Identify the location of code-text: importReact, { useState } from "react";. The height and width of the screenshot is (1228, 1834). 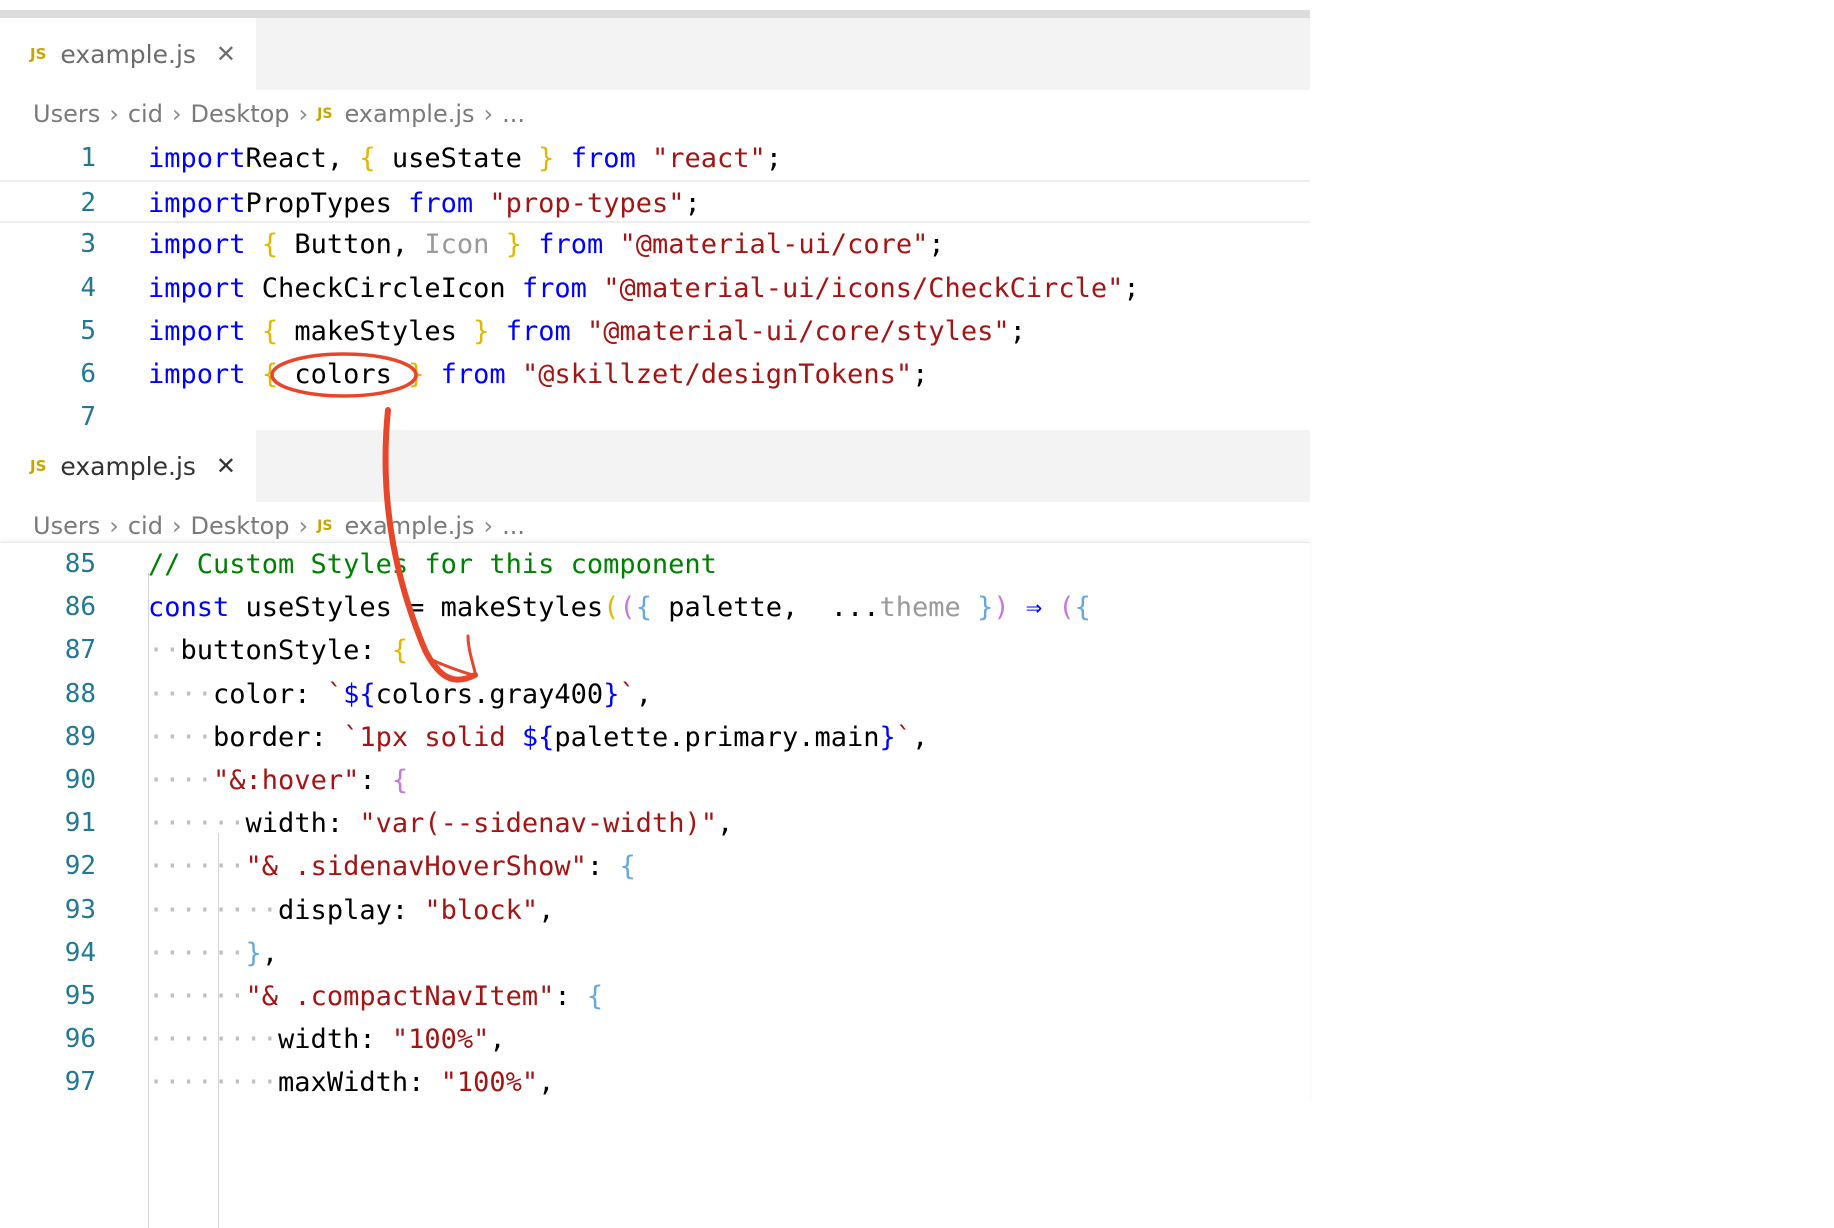
(465, 158).